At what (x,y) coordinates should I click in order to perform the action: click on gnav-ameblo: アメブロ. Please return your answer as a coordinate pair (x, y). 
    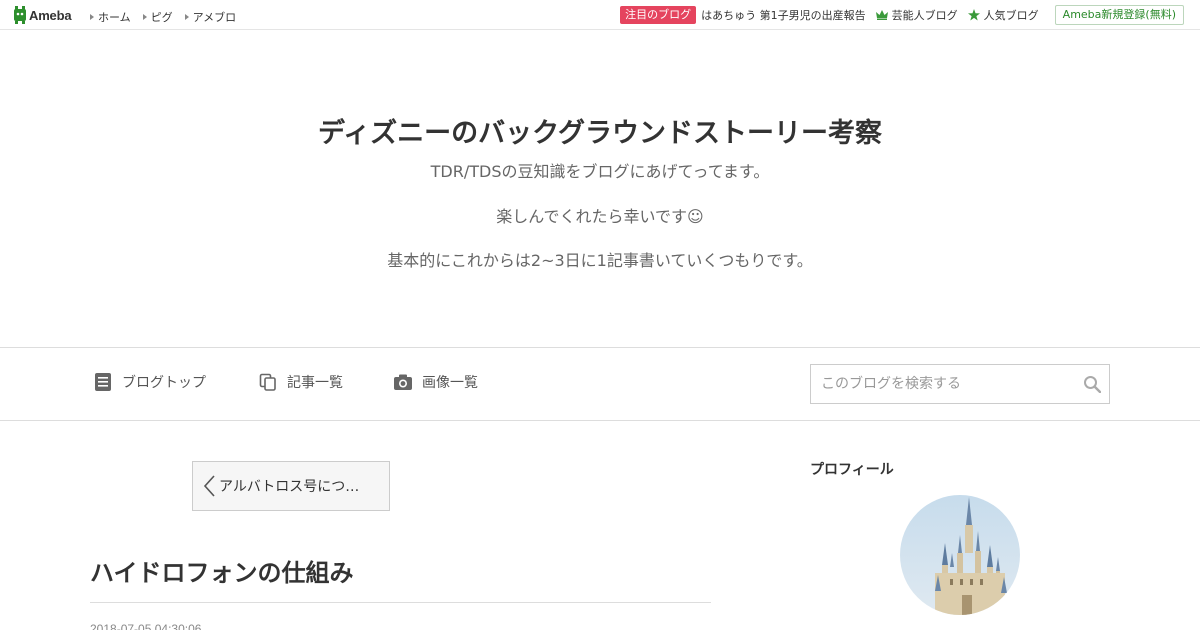
    Looking at the image, I should click on (210, 17).